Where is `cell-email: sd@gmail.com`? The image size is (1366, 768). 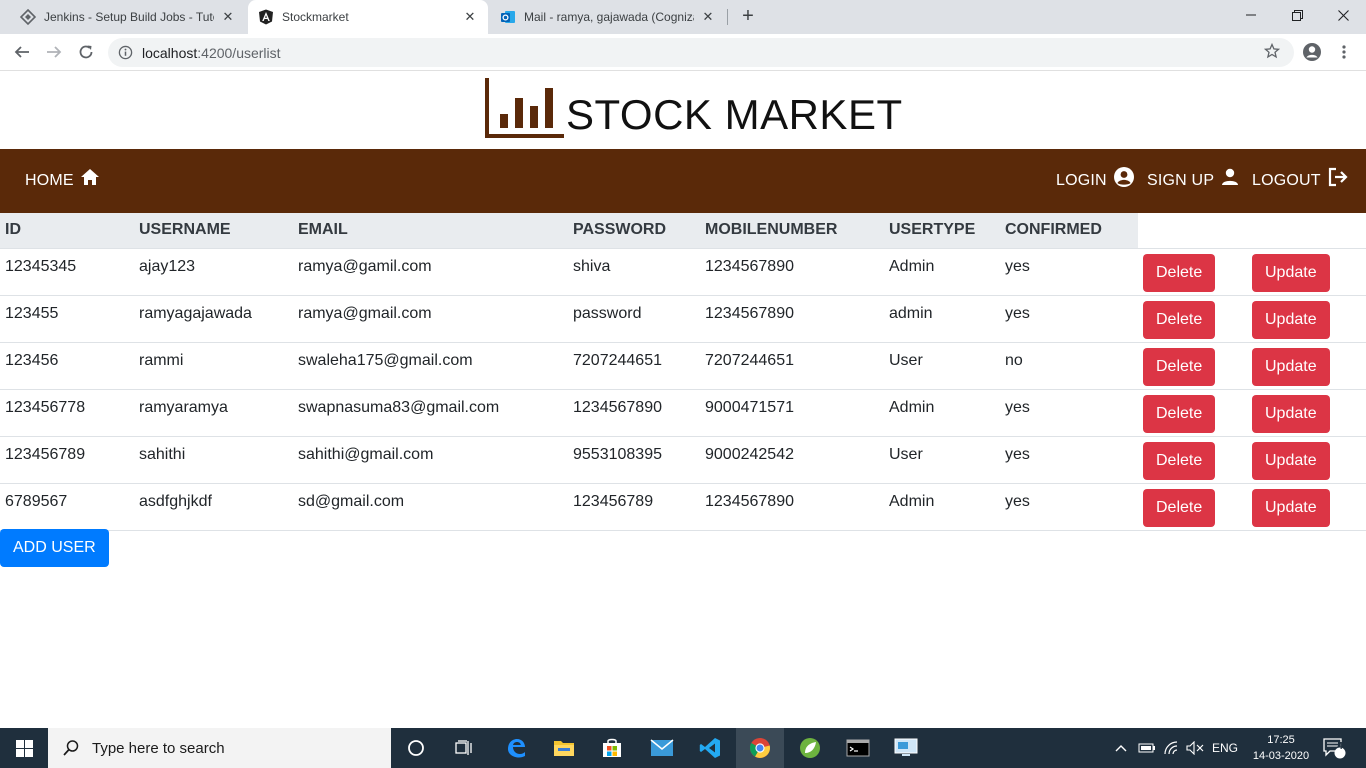 cell-email: sd@gmail.com is located at coordinates (430, 507).